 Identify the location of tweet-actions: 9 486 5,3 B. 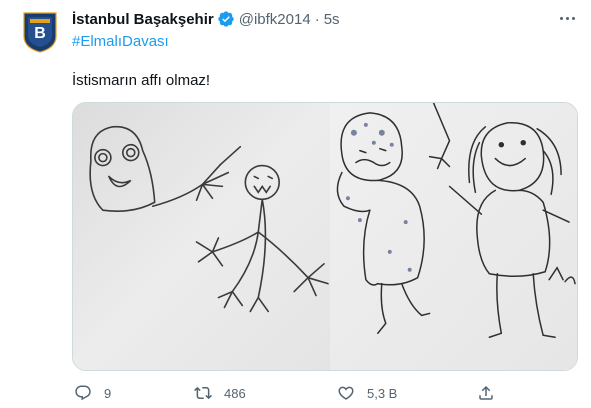
(292, 393).